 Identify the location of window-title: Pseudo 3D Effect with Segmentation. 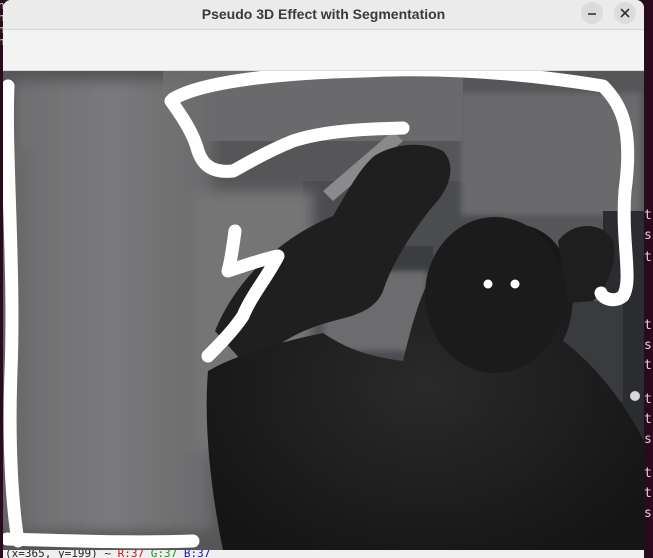
(323, 14).